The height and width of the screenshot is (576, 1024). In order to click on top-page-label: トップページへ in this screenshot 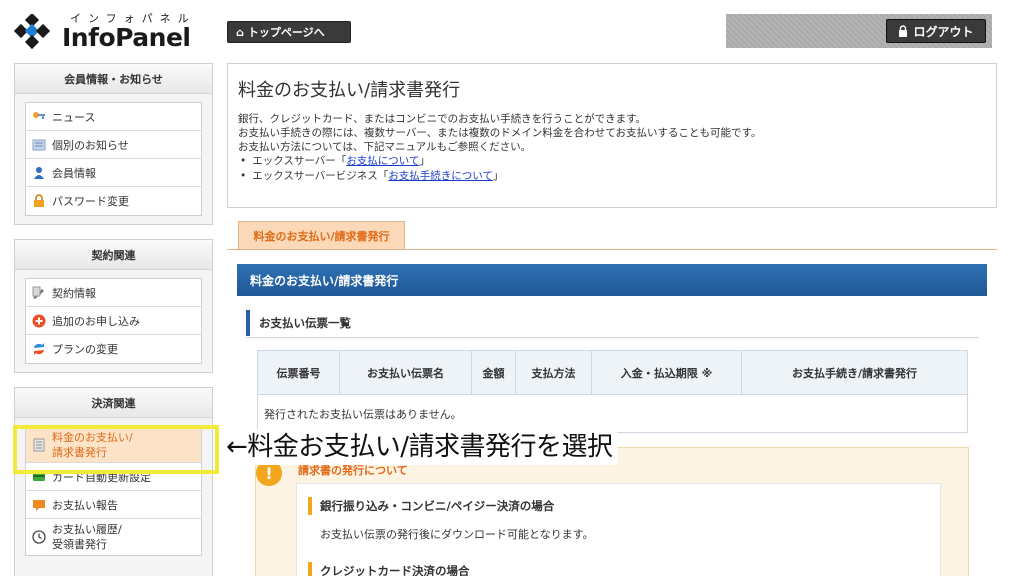, I will do `click(286, 32)`.